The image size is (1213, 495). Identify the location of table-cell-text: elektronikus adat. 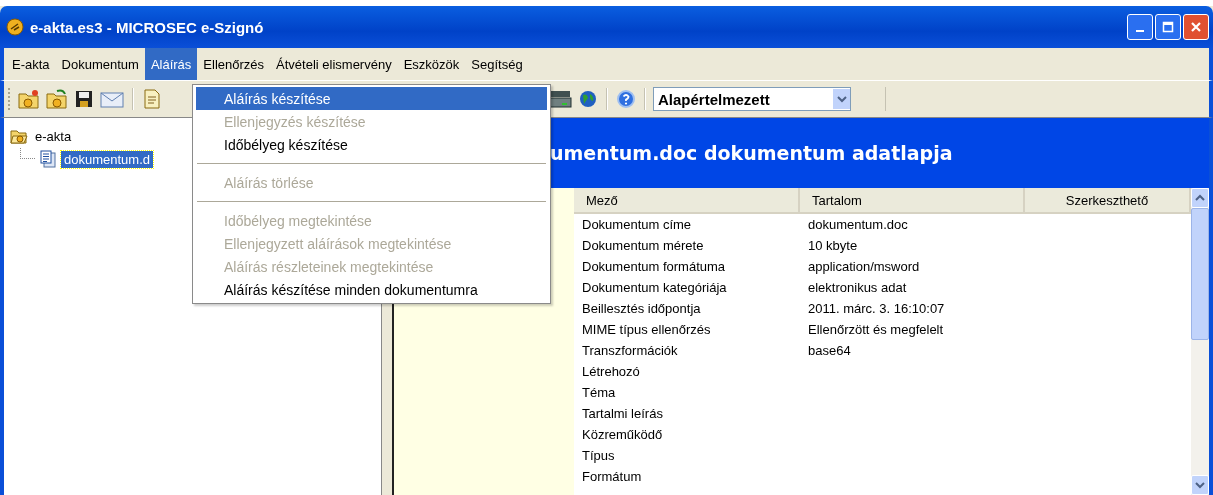
(857, 287).